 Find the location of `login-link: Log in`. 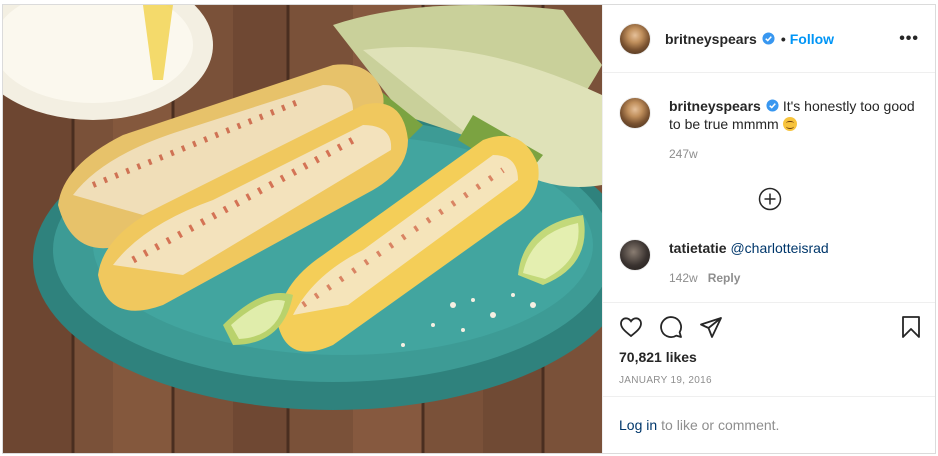

login-link: Log in is located at coordinates (638, 425).